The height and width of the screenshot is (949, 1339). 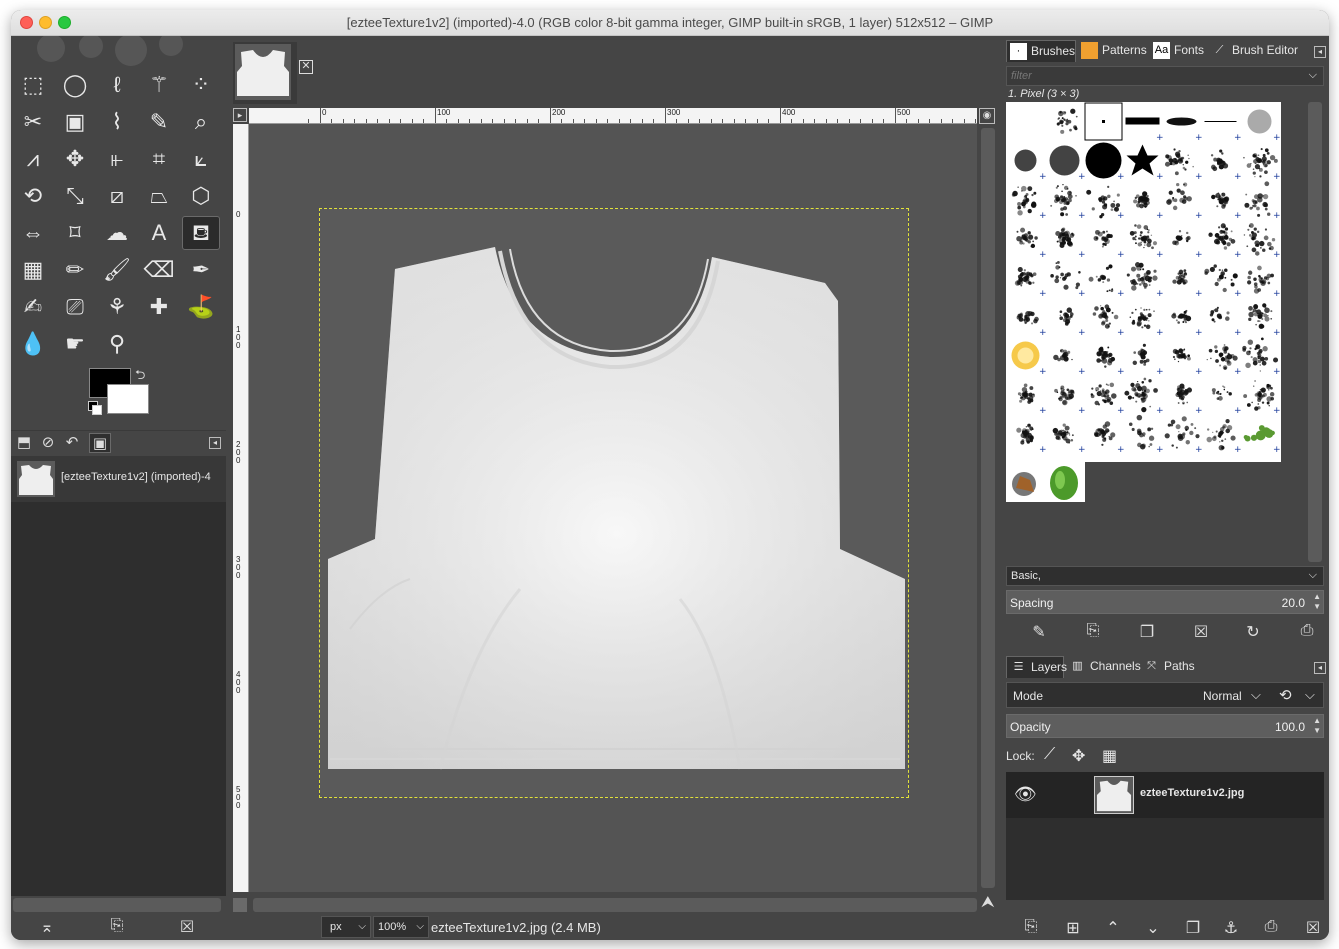 What do you see at coordinates (117, 85) in the screenshot?
I see `free-select-icon: ℓ` at bounding box center [117, 85].